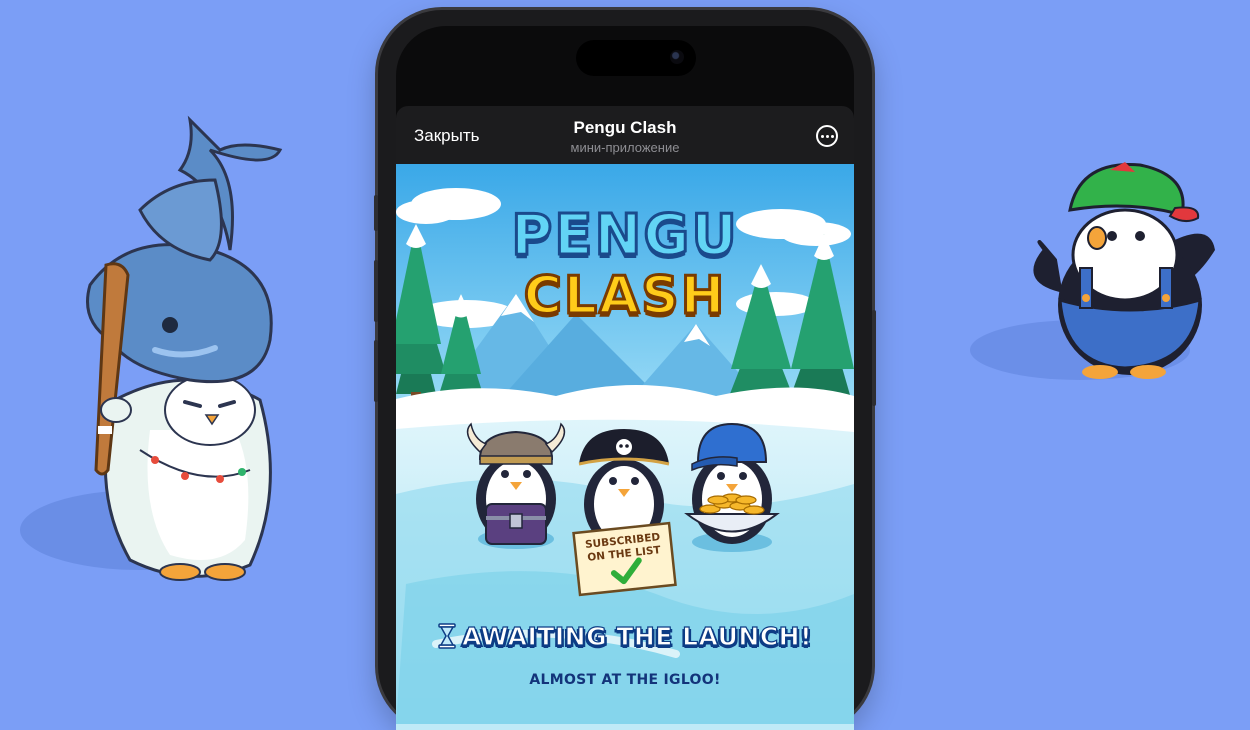 Image resolution: width=1250 pixels, height=730 pixels. Describe the element at coordinates (151, 348) in the screenshot. I see `penguin-shark-hat-illustration` at that location.